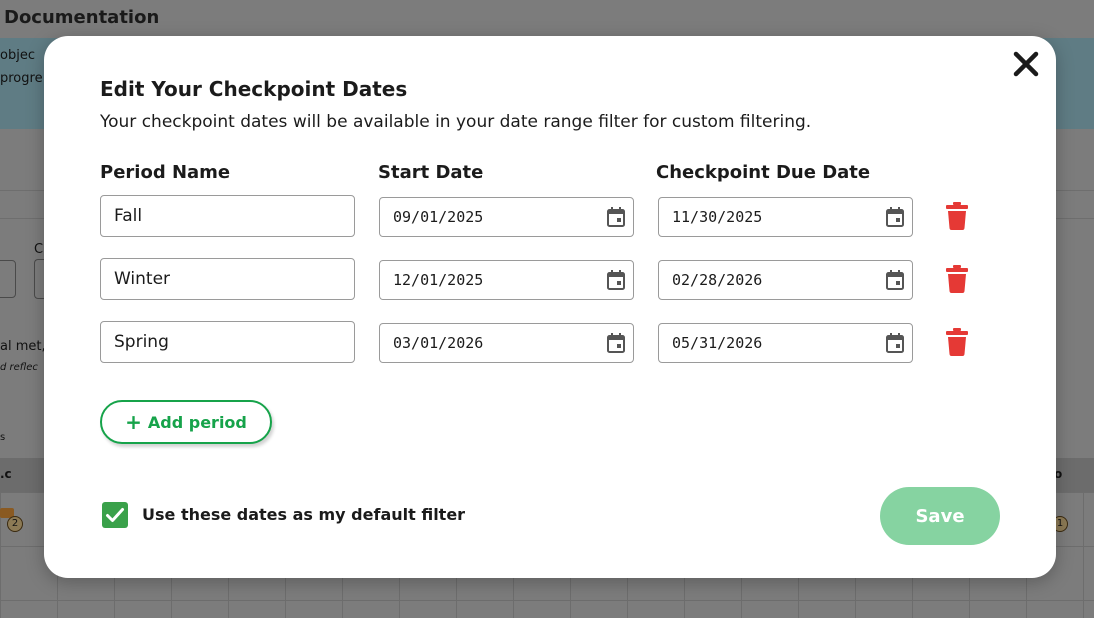 The height and width of the screenshot is (618, 1094). I want to click on modal-title: Edit Your Checkpoint Dates, so click(254, 89).